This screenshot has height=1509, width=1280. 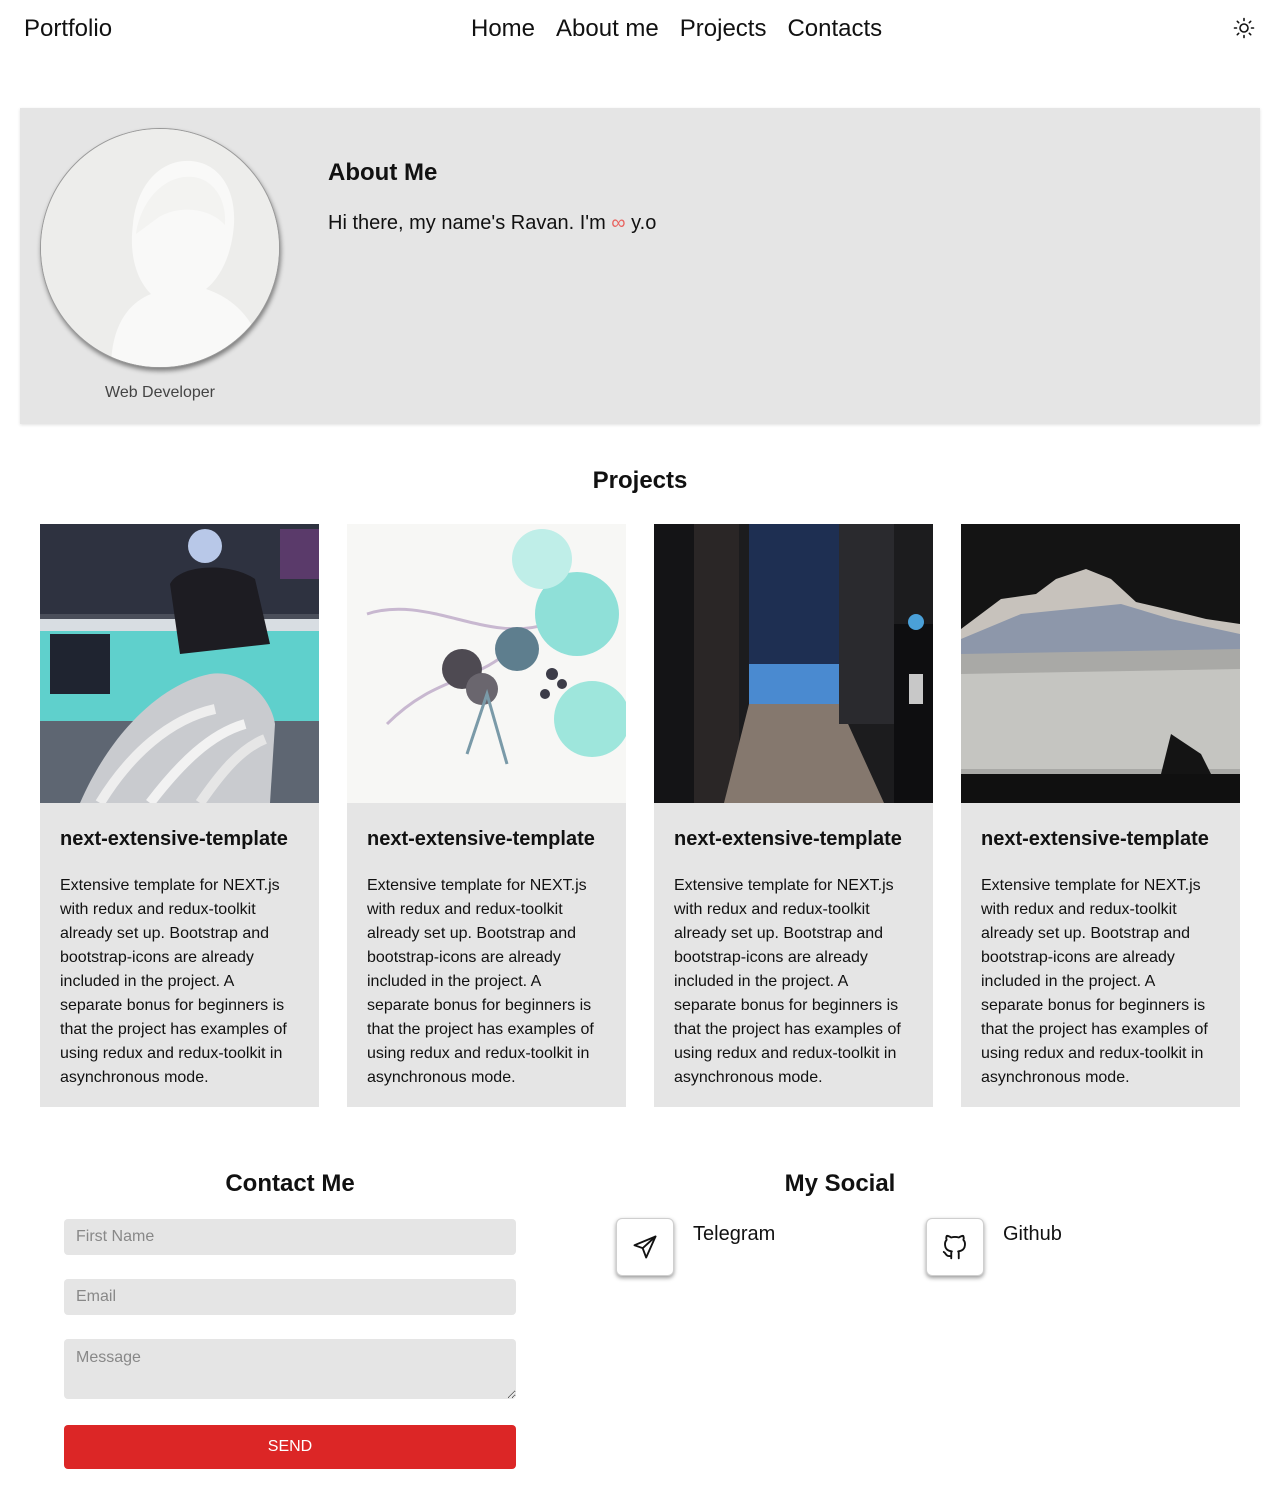 What do you see at coordinates (994, 1247) in the screenshot?
I see `social-github: Github` at bounding box center [994, 1247].